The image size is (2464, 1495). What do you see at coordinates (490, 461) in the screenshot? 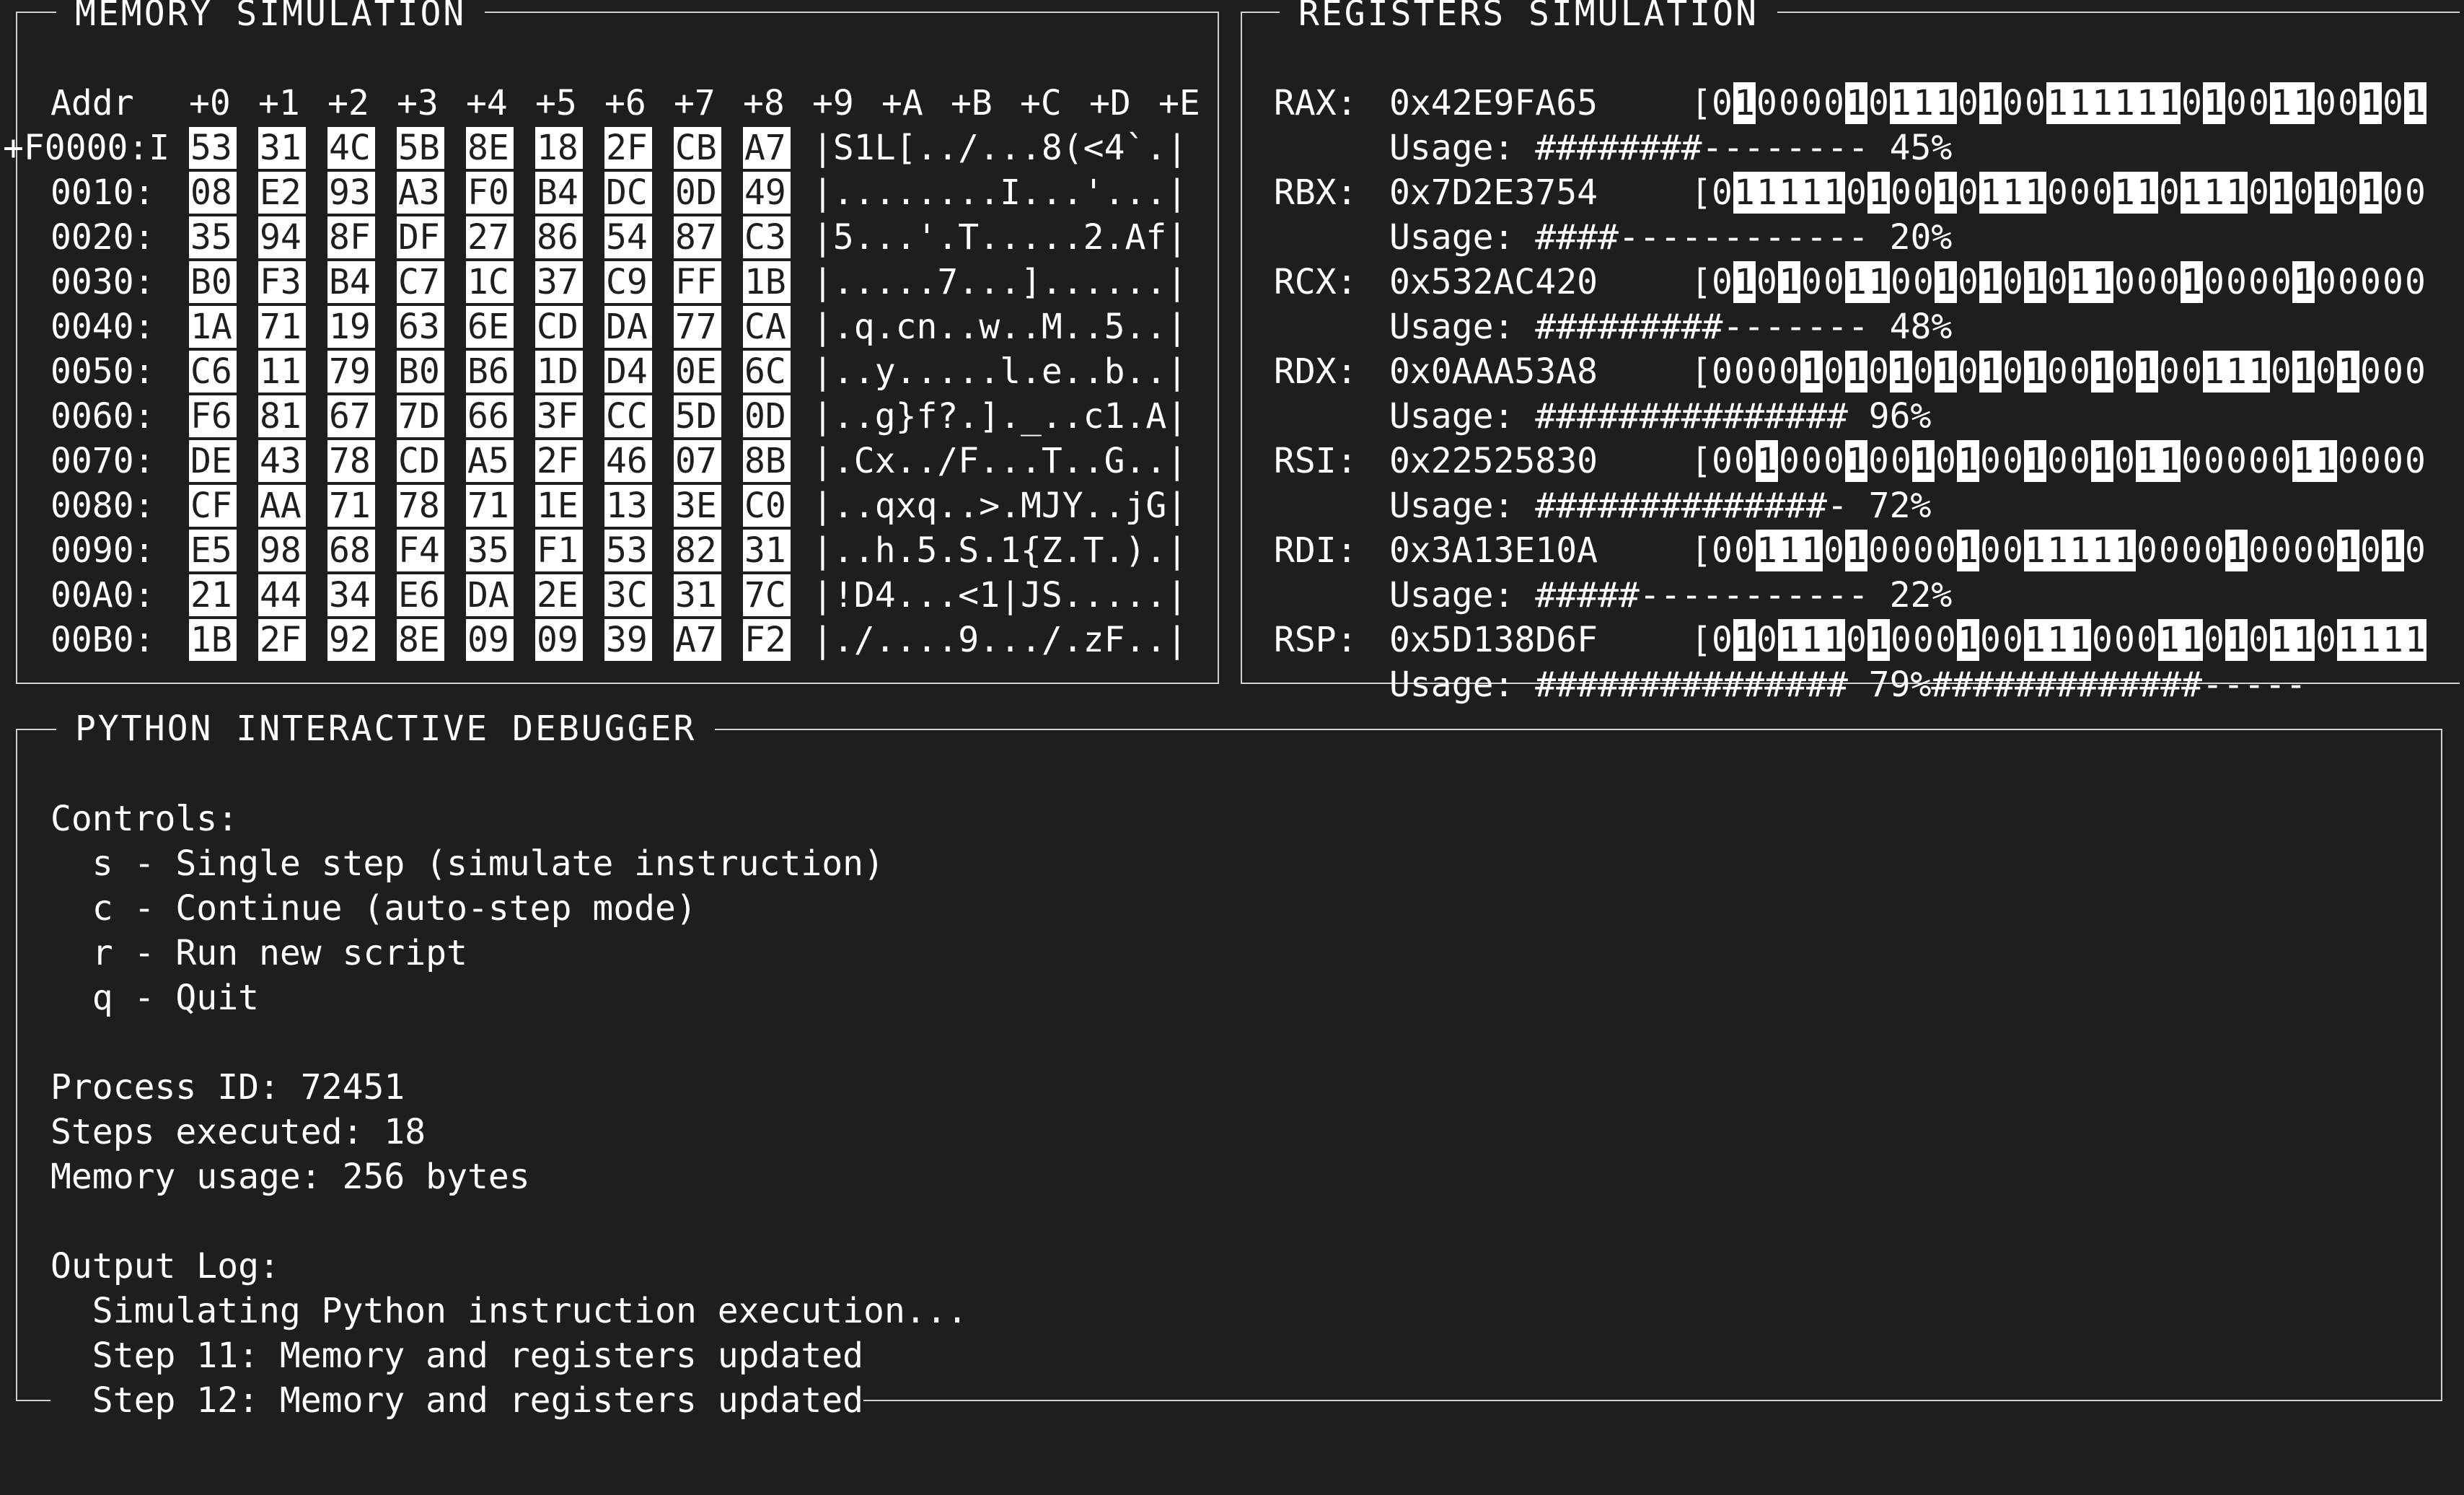
I see `memory-byte-cell: A5` at bounding box center [490, 461].